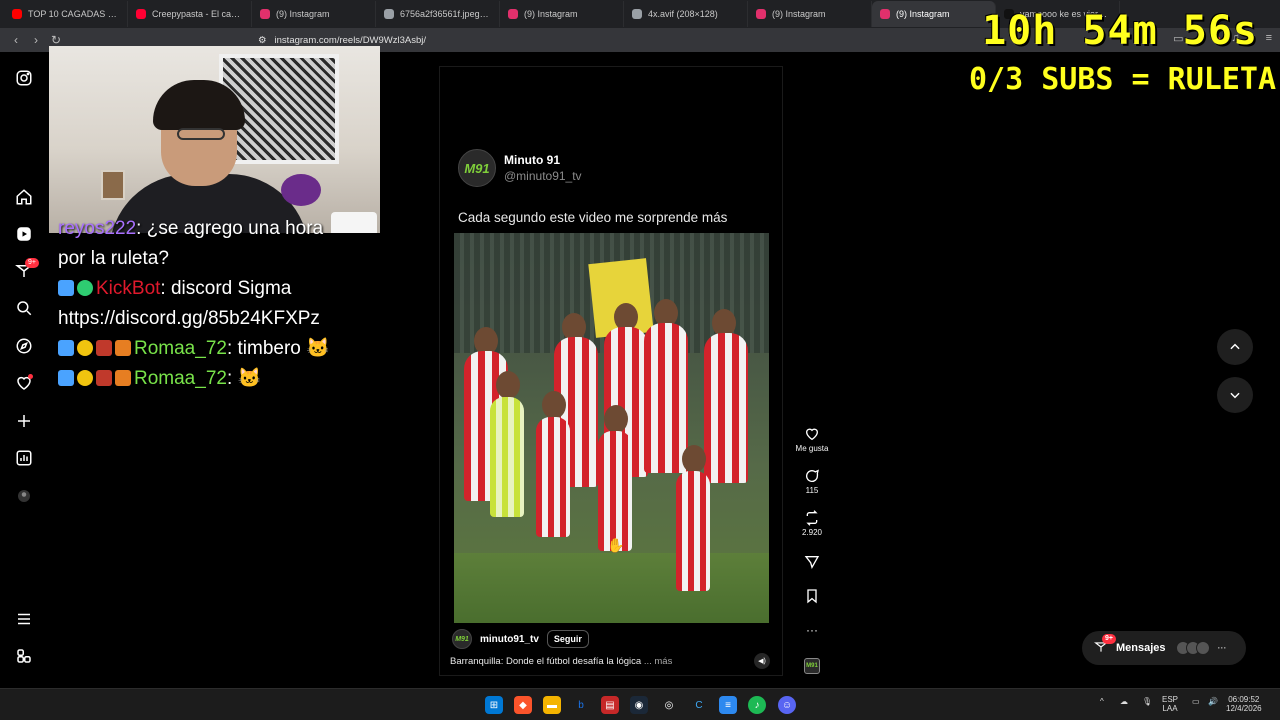 This screenshot has height=720, width=1280. I want to click on browser-tab: 6756a2f36561f.jpeg (1080, so click(438, 14).